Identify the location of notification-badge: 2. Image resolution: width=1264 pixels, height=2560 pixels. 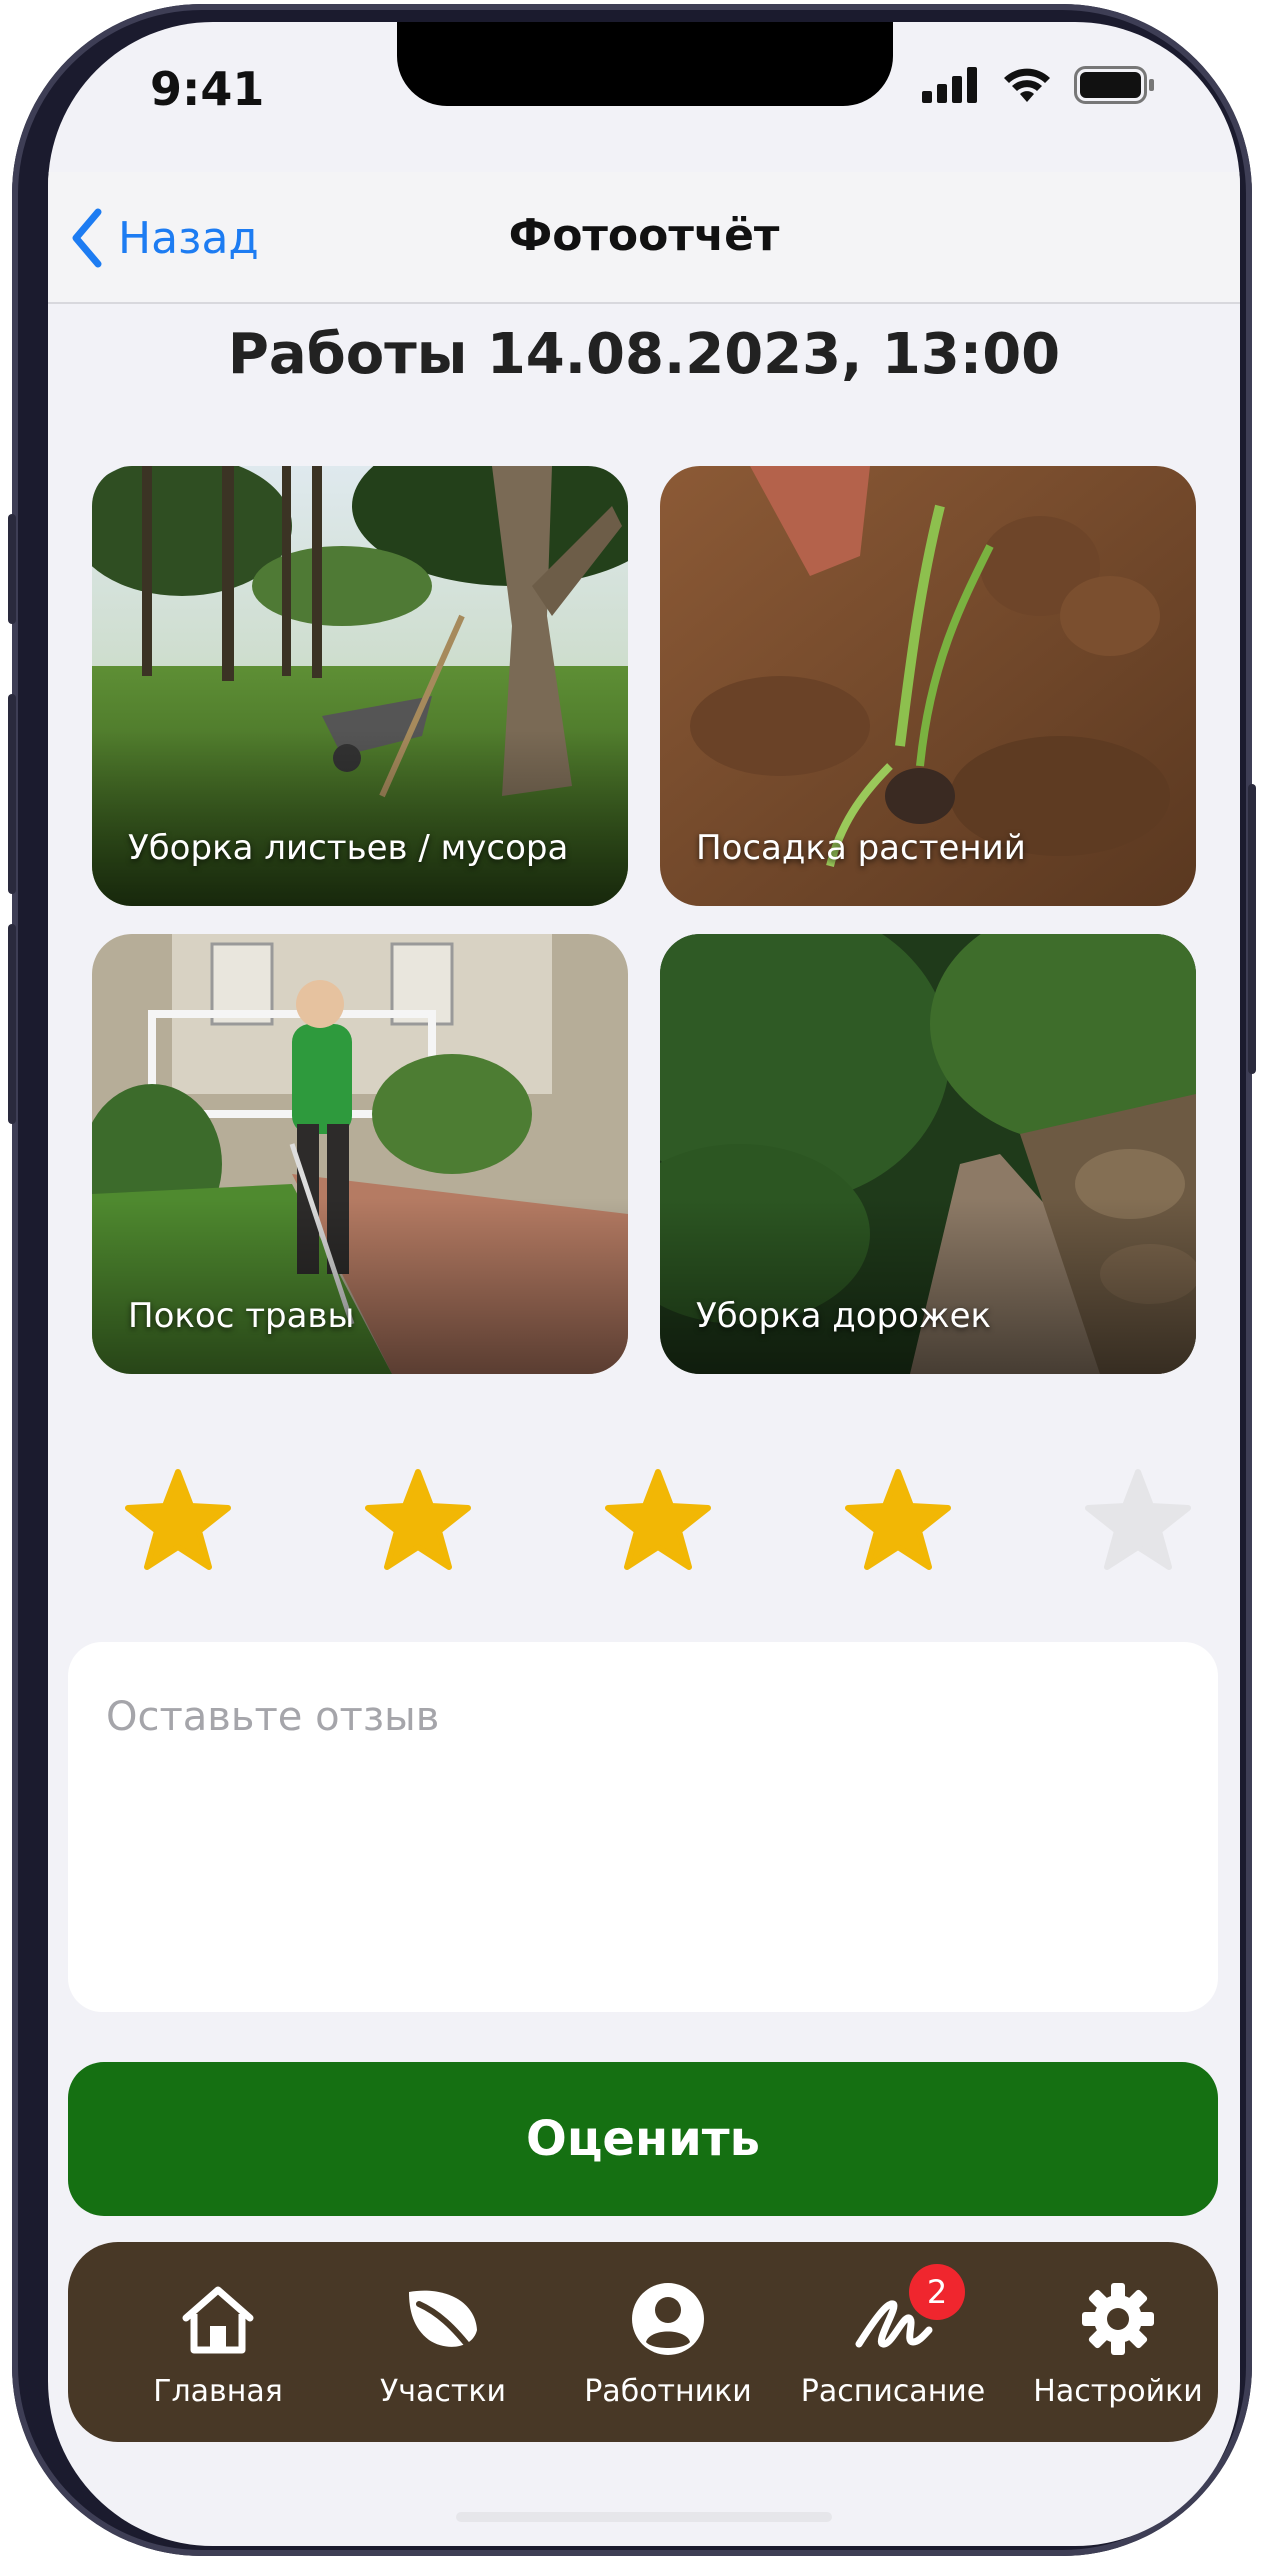
(937, 2292).